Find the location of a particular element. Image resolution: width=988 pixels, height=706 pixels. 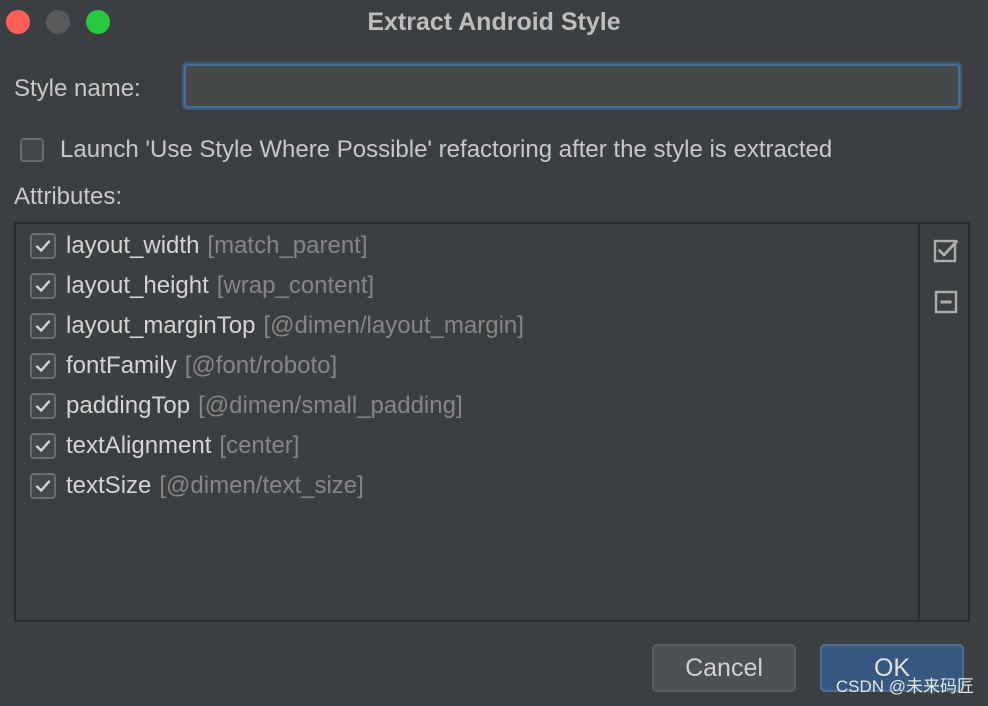

attribute-name: textAlignment is located at coordinates (139, 445).